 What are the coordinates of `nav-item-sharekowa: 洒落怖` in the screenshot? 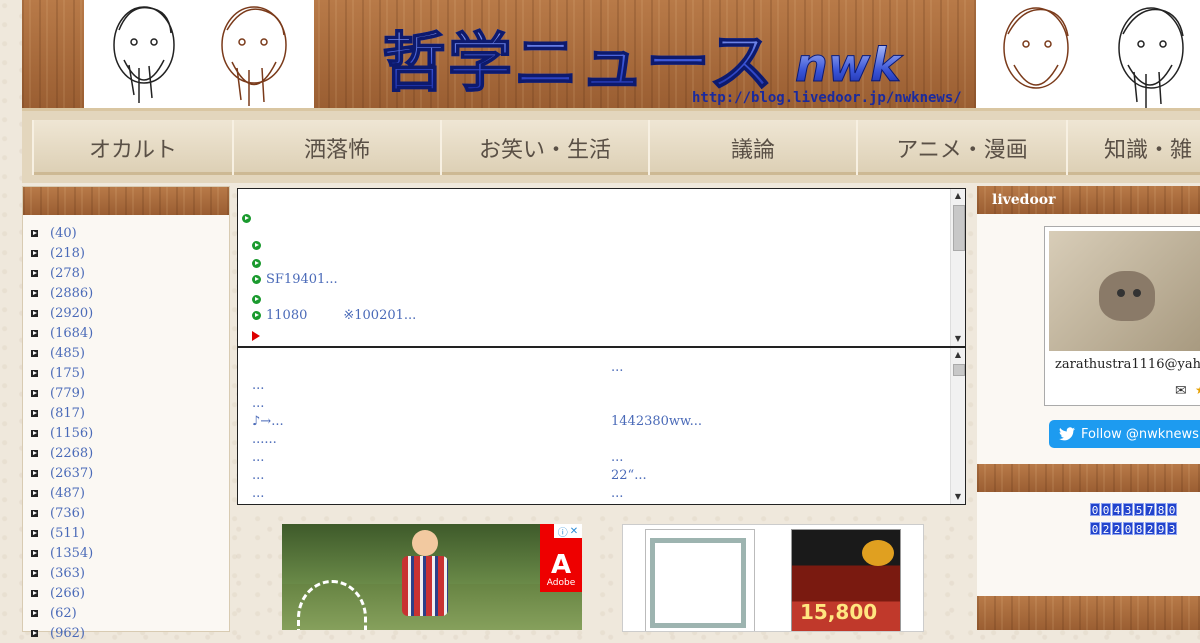 It's located at (337, 147).